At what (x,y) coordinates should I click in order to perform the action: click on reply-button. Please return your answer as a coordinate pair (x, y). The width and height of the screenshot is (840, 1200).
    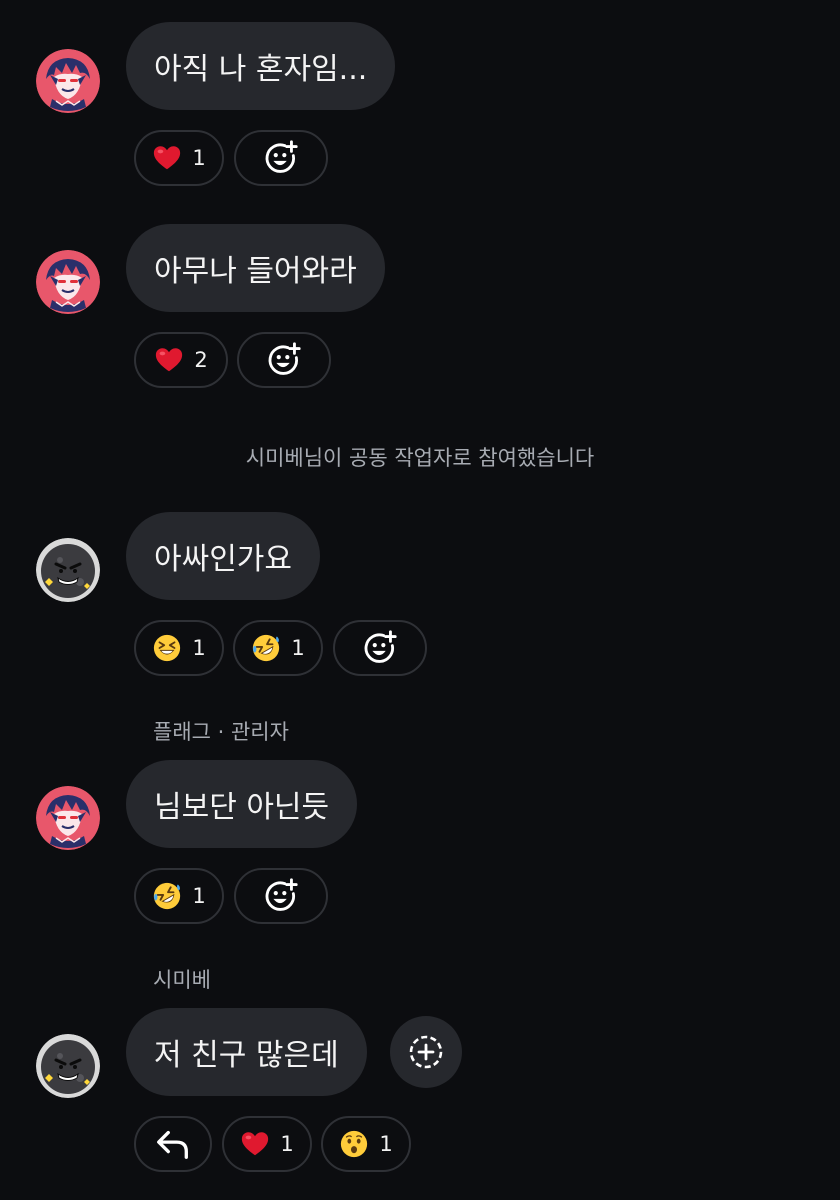
    Looking at the image, I should click on (173, 1144).